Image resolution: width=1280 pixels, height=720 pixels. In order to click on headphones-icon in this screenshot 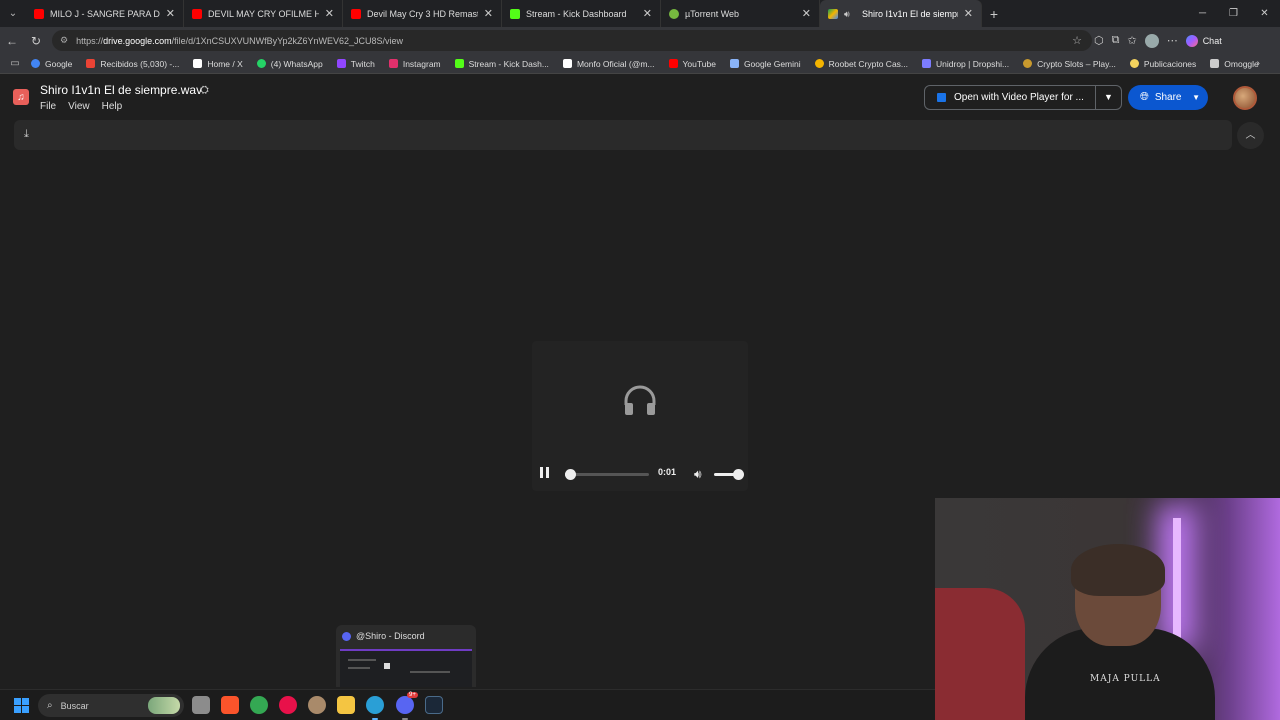, I will do `click(640, 400)`.